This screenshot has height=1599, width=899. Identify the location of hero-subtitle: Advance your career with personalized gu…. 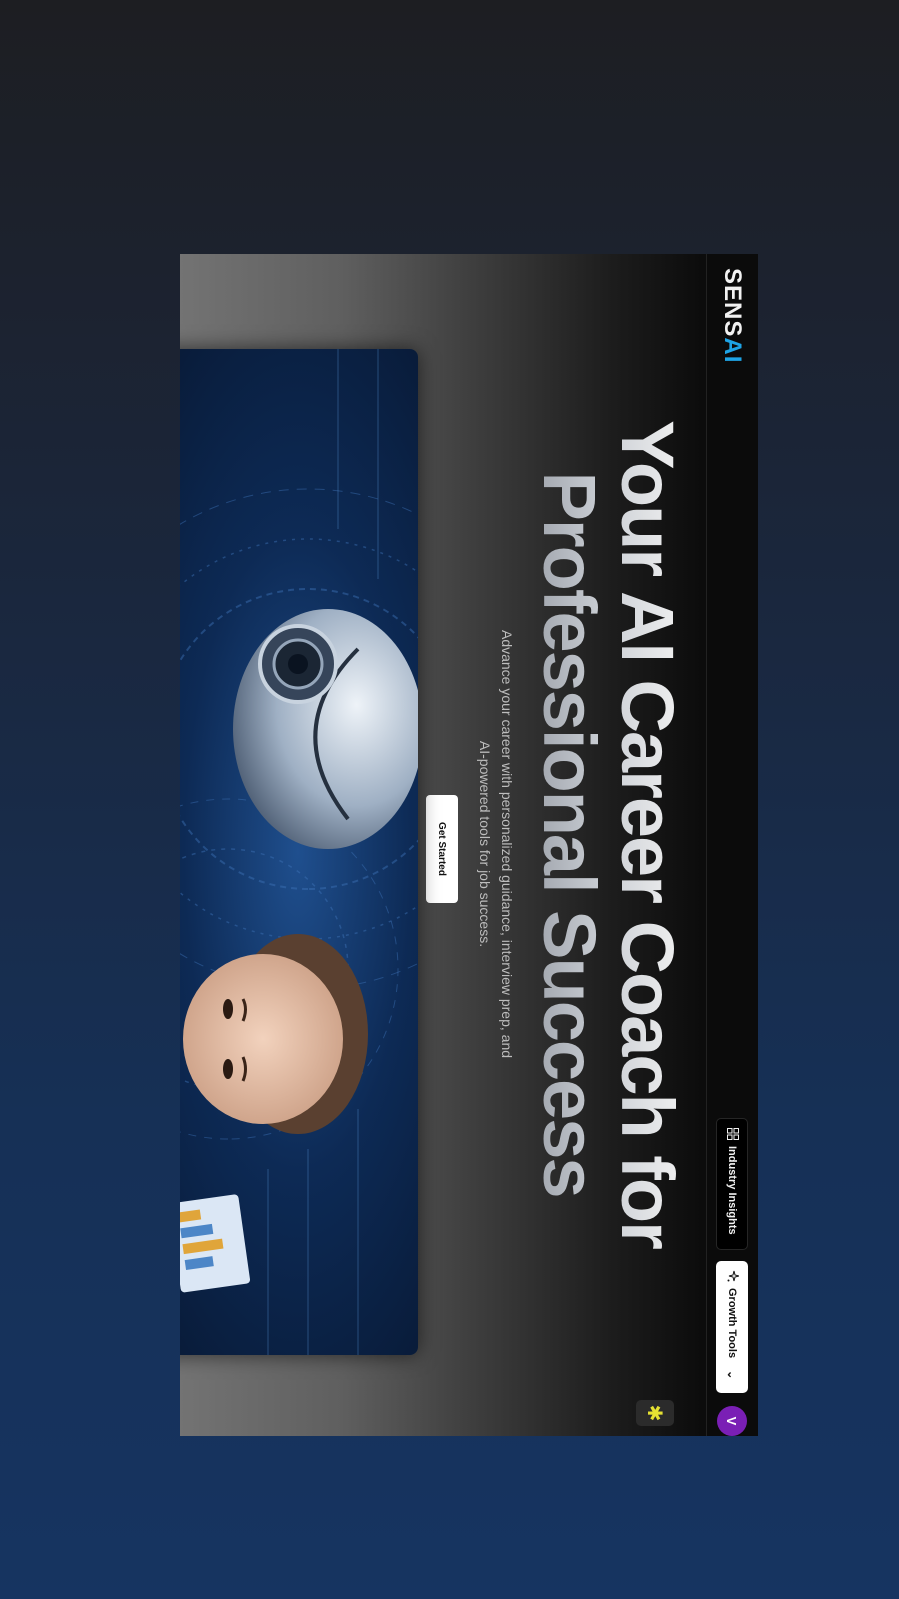
(496, 844).